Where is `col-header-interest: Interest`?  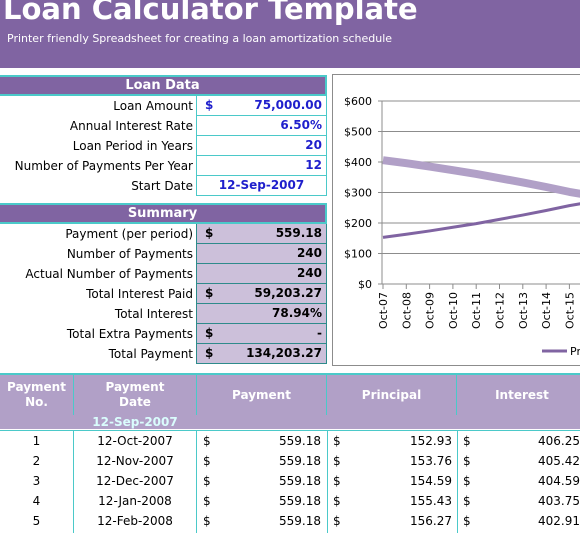
col-header-interest: Interest is located at coordinates (522, 394).